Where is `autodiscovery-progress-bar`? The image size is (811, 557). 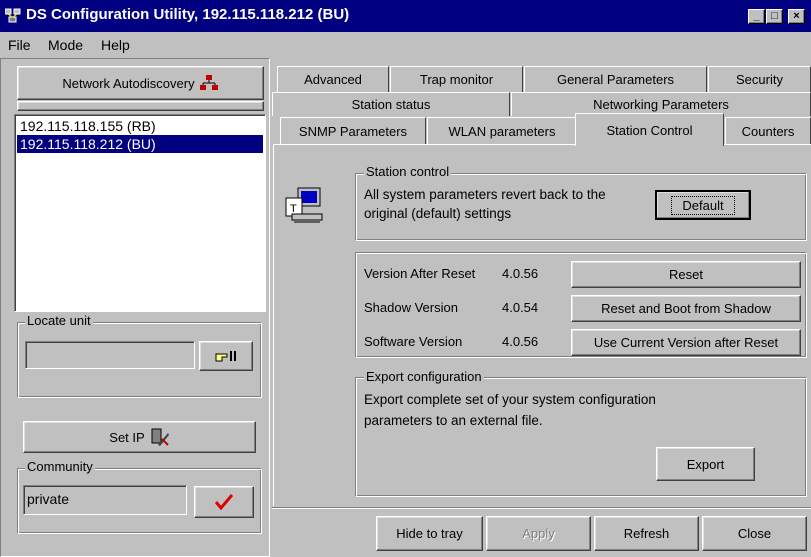 autodiscovery-progress-bar is located at coordinates (140, 106).